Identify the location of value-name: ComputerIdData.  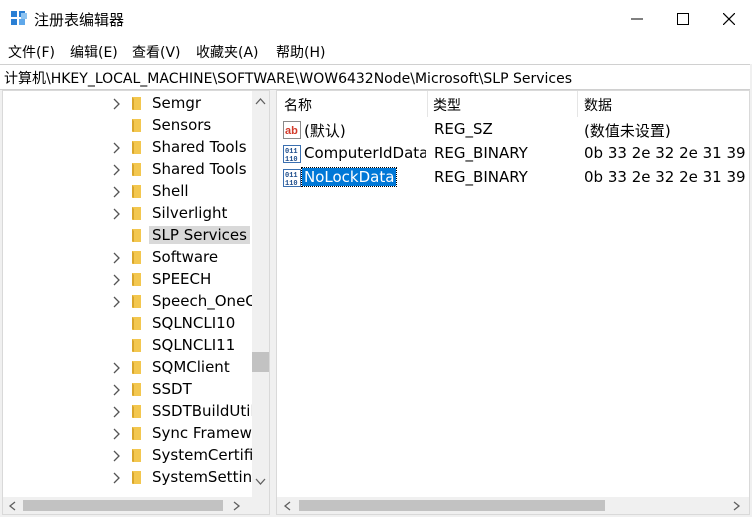
(365, 153).